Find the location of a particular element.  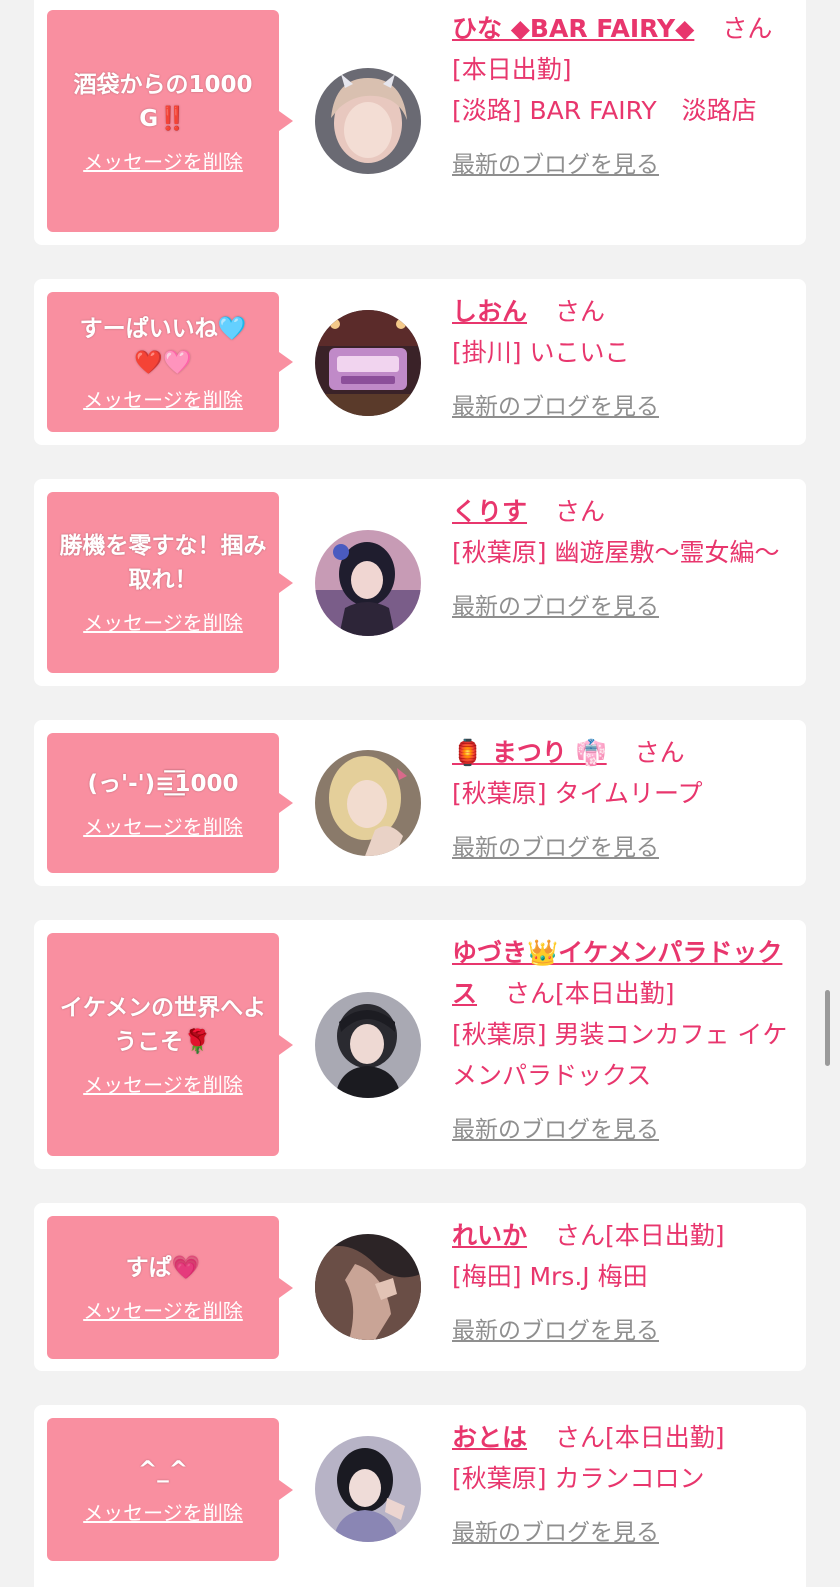

shop-name: [梅田] Mrs.J 梅田 is located at coordinates (550, 1276).